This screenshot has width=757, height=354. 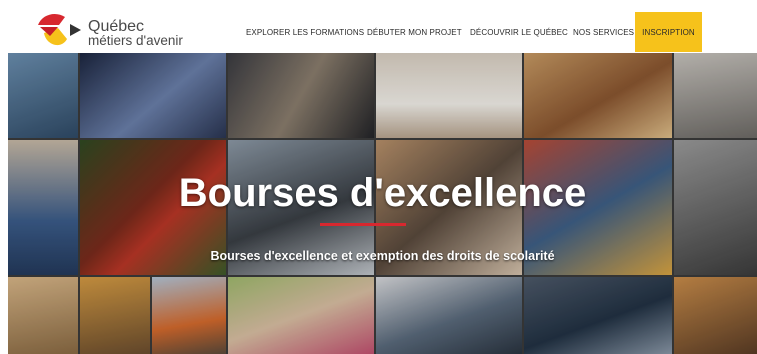 What do you see at coordinates (59, 29) in the screenshot?
I see `logo-mark-icon` at bounding box center [59, 29].